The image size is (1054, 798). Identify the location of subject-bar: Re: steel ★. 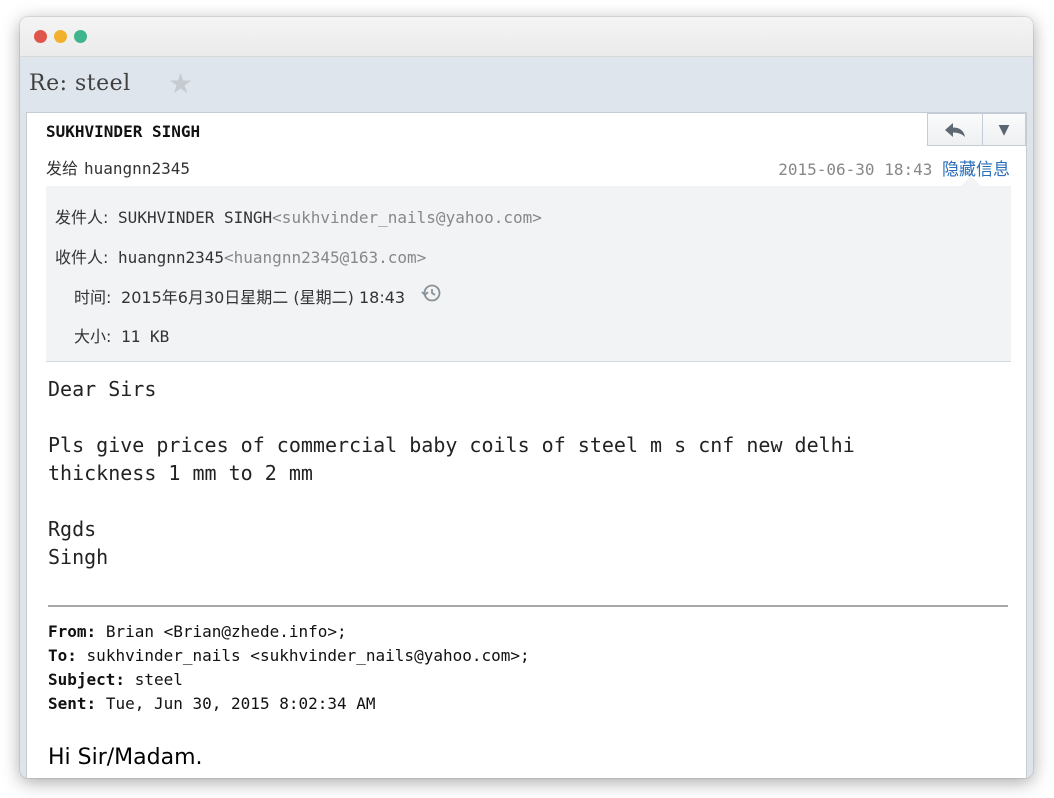
(526, 84).